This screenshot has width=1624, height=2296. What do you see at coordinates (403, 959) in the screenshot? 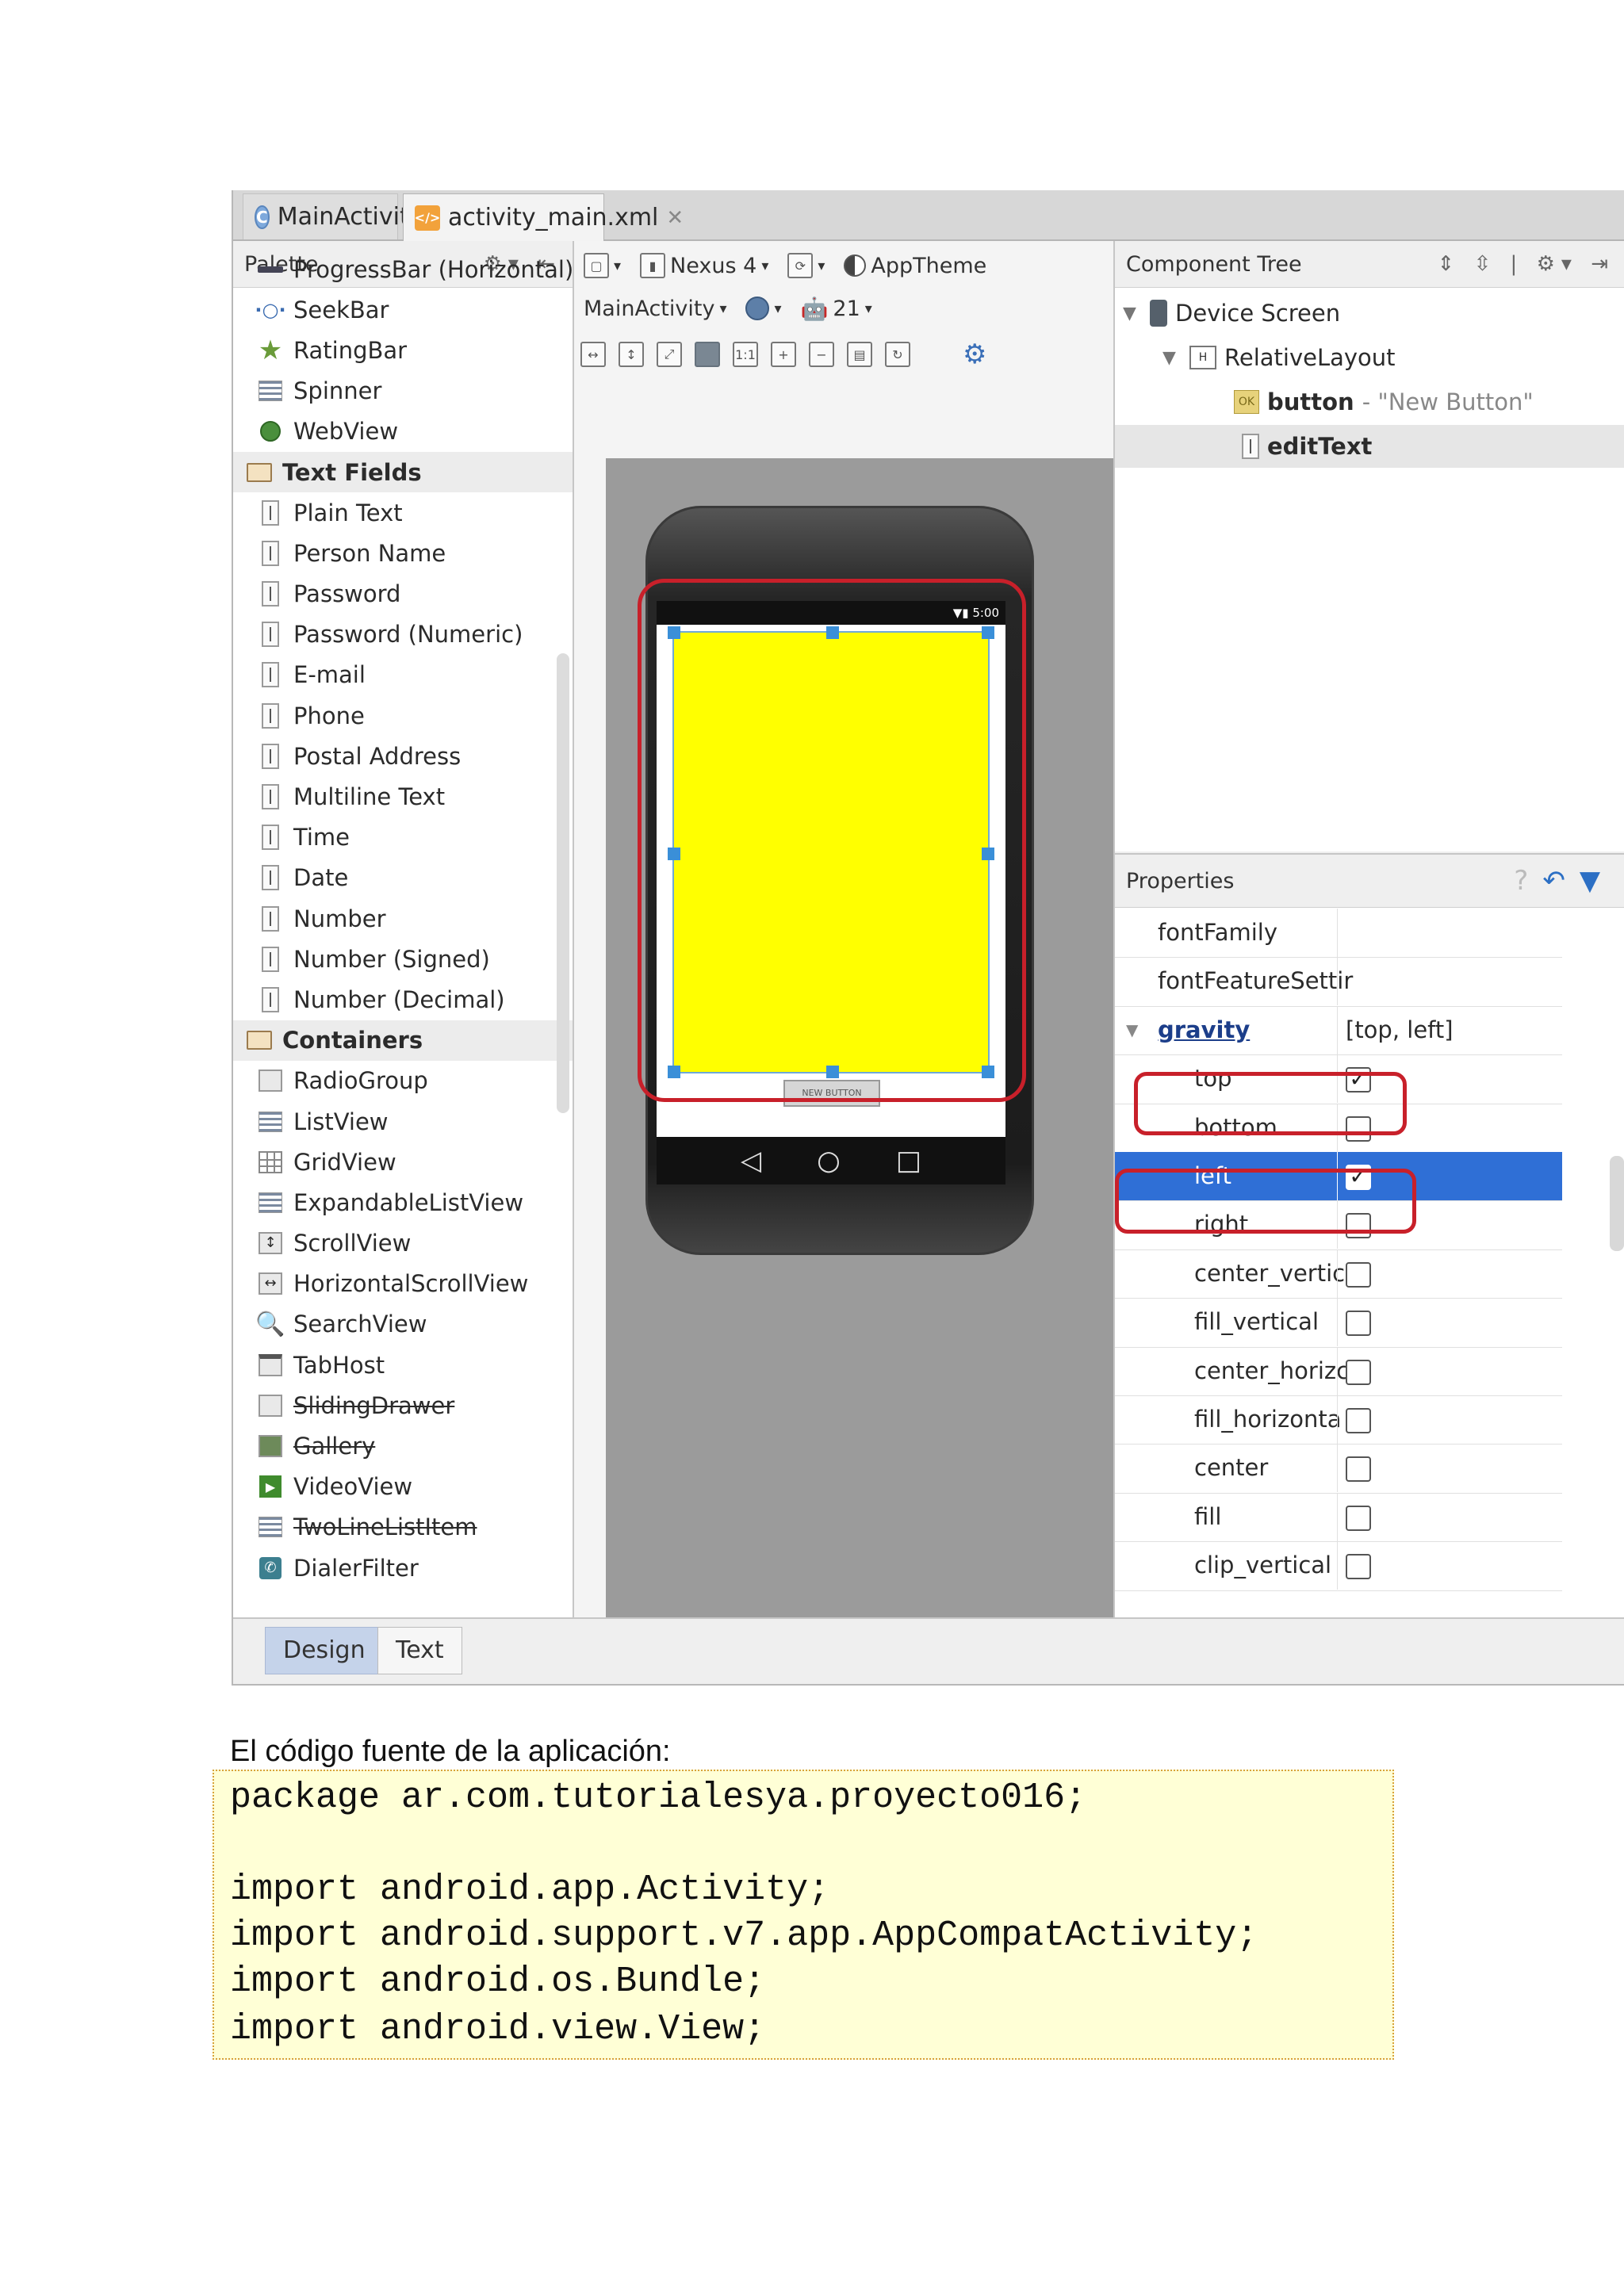
I see `palette-item: Number (Signed)` at bounding box center [403, 959].